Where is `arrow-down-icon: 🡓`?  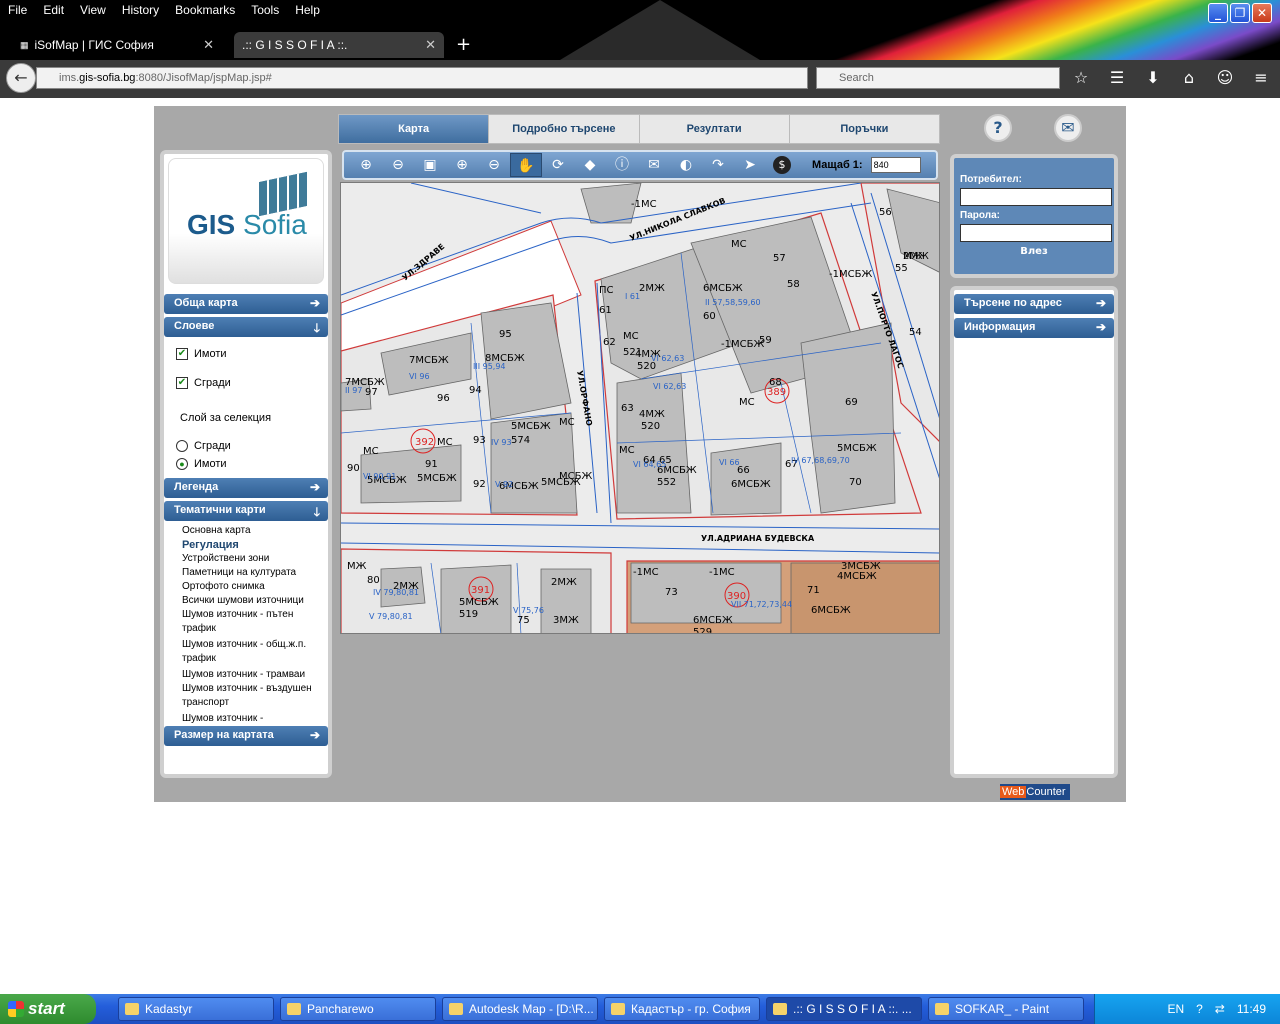 arrow-down-icon: 🡓 is located at coordinates (316, 512).